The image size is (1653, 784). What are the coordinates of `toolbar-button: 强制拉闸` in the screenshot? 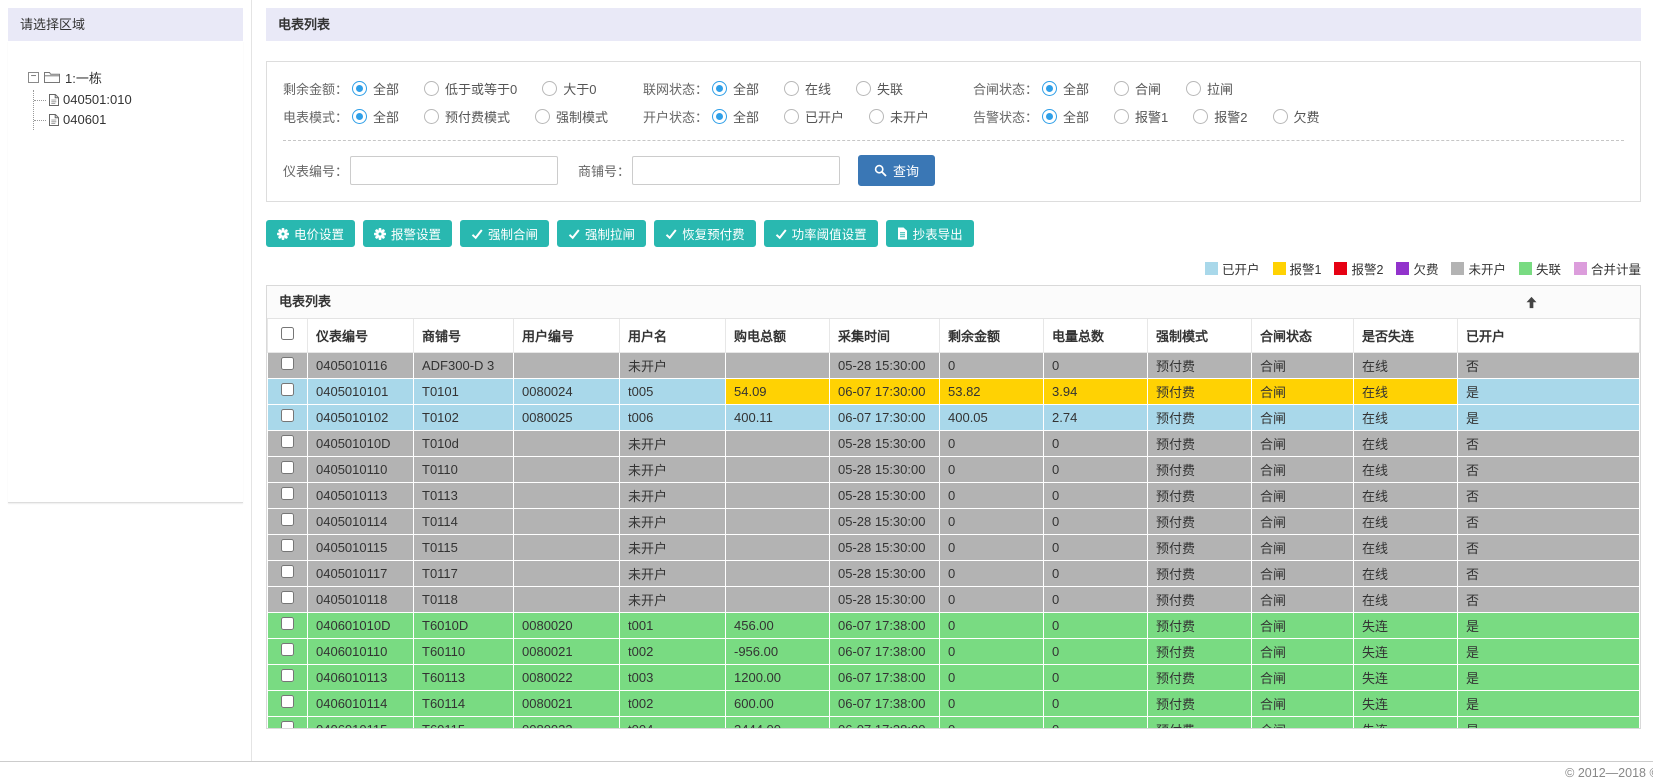 It's located at (602, 233).